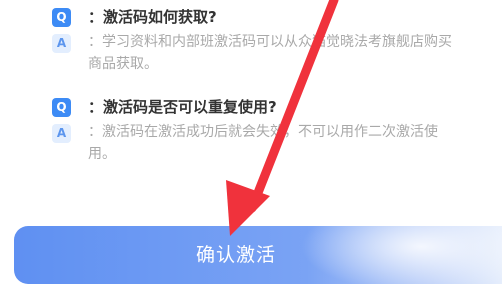  Describe the element at coordinates (235, 255) in the screenshot. I see `confirm-activation-label: 确认激活` at that location.